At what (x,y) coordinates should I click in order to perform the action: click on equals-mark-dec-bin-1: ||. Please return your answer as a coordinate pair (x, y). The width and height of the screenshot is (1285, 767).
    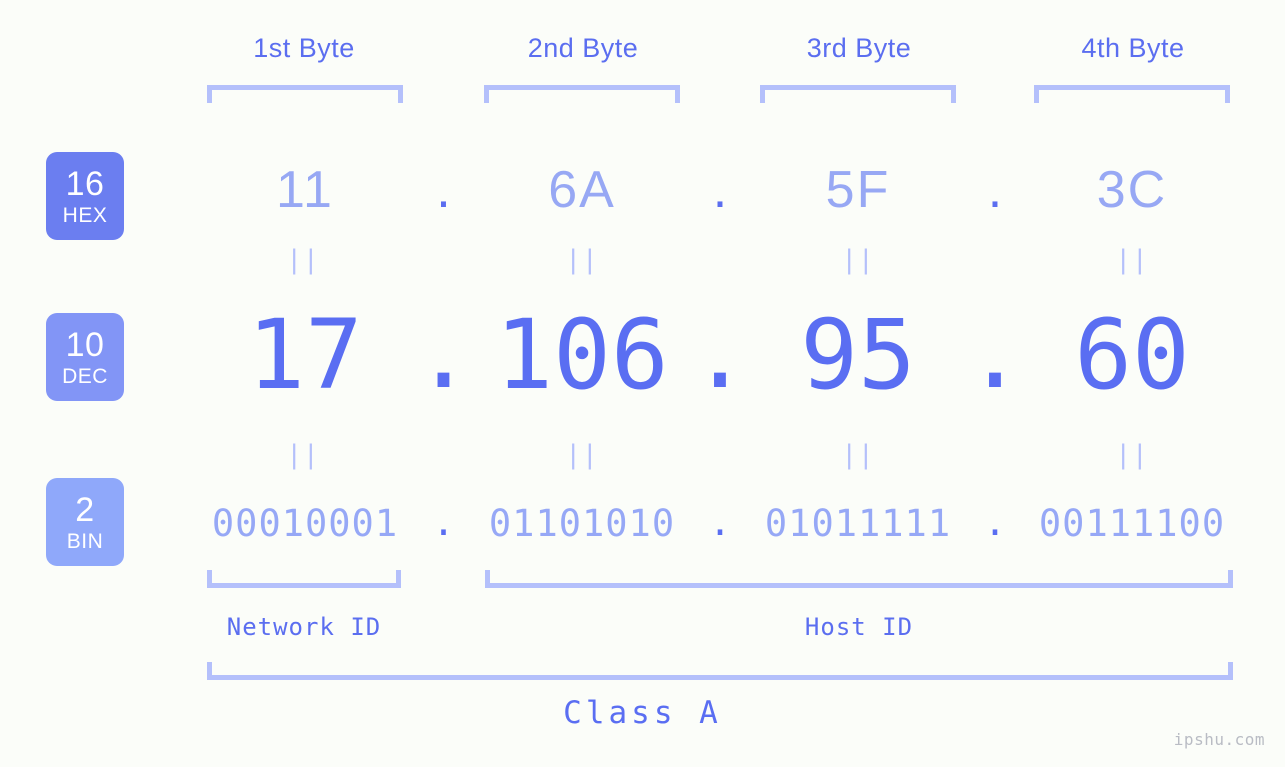
    Looking at the image, I should click on (303, 455).